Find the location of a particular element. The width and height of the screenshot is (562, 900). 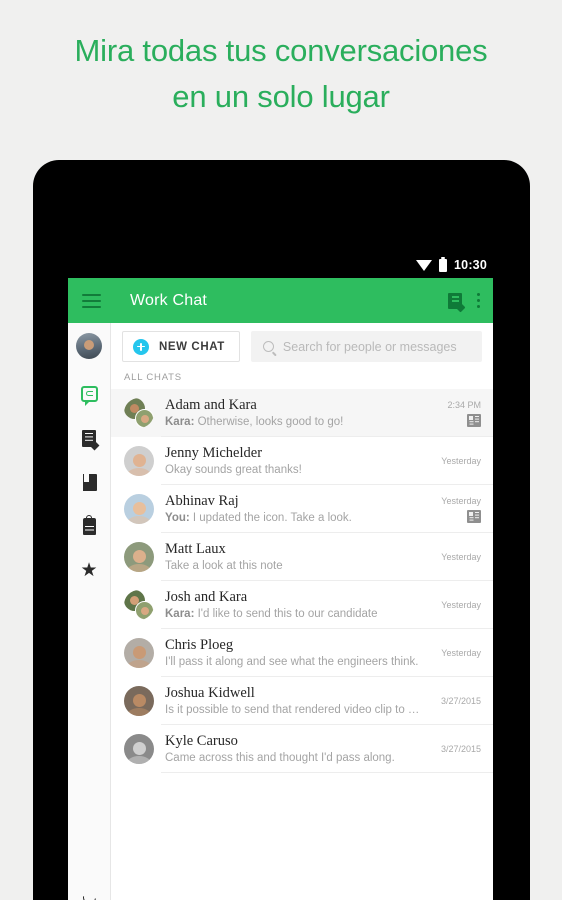

search-input: Search for people or messages is located at coordinates (366, 346).